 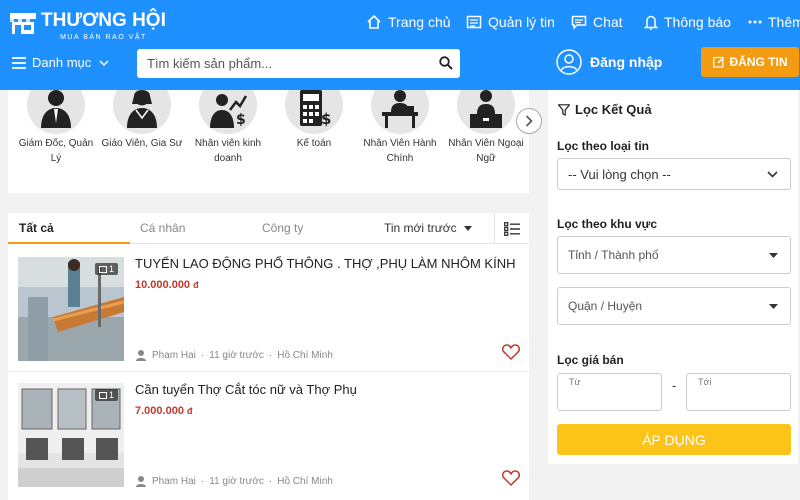 I want to click on nav-more: Thêm, so click(x=774, y=22).